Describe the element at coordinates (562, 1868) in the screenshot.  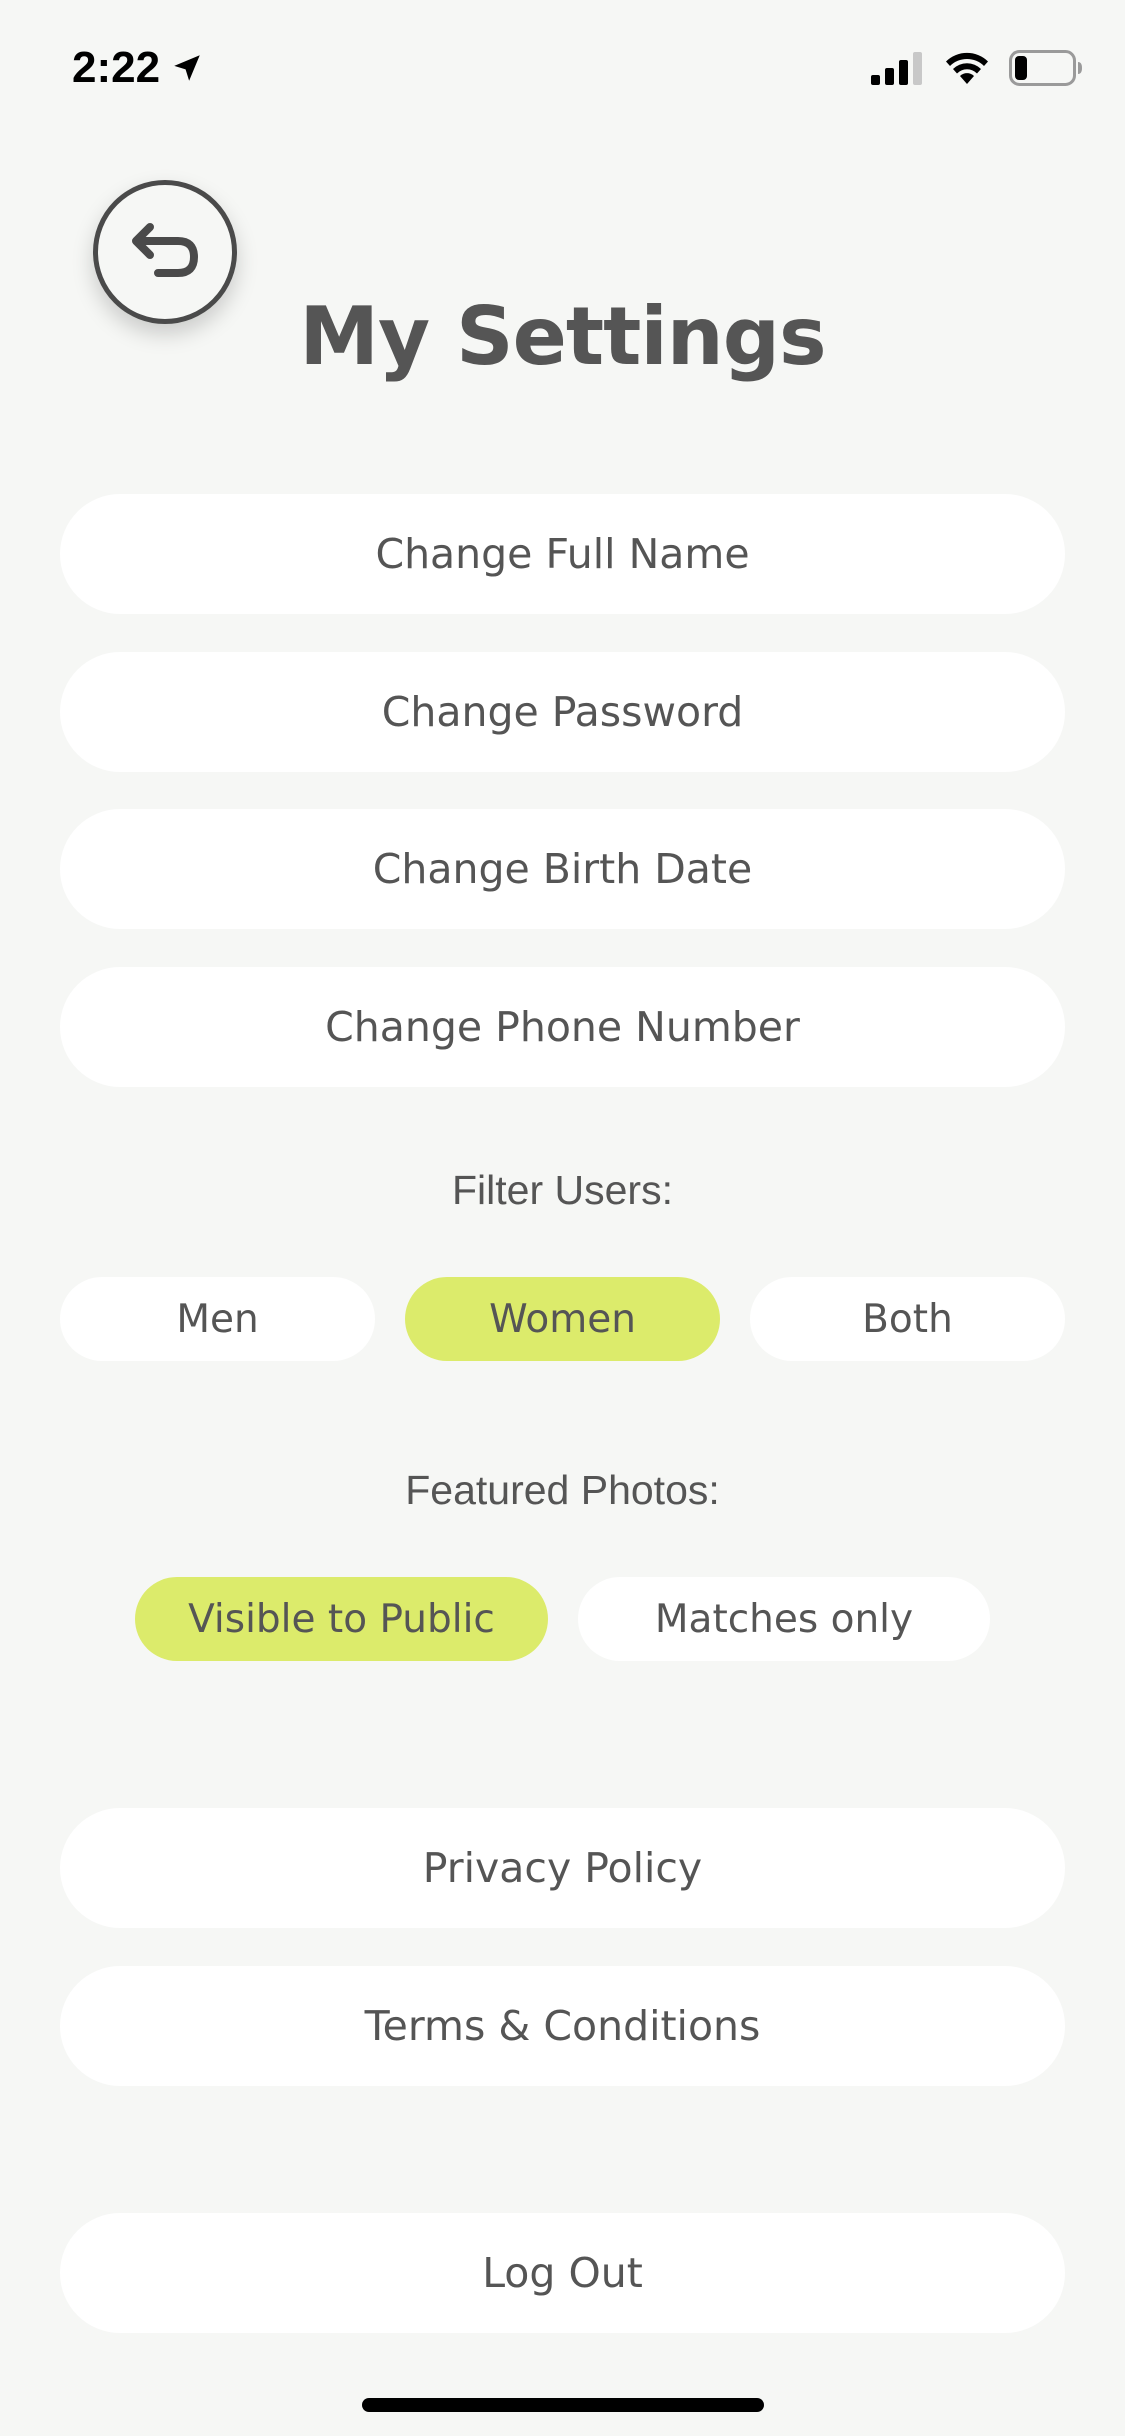
I see `privacy-policy-button: Privacy Policy` at that location.